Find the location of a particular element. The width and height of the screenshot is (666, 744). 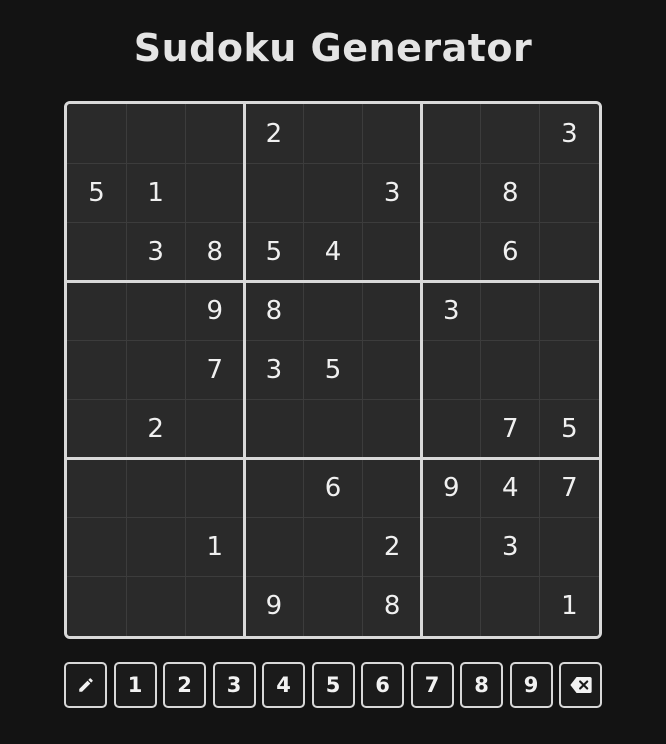

digit-button-1: 1 is located at coordinates (135, 685).